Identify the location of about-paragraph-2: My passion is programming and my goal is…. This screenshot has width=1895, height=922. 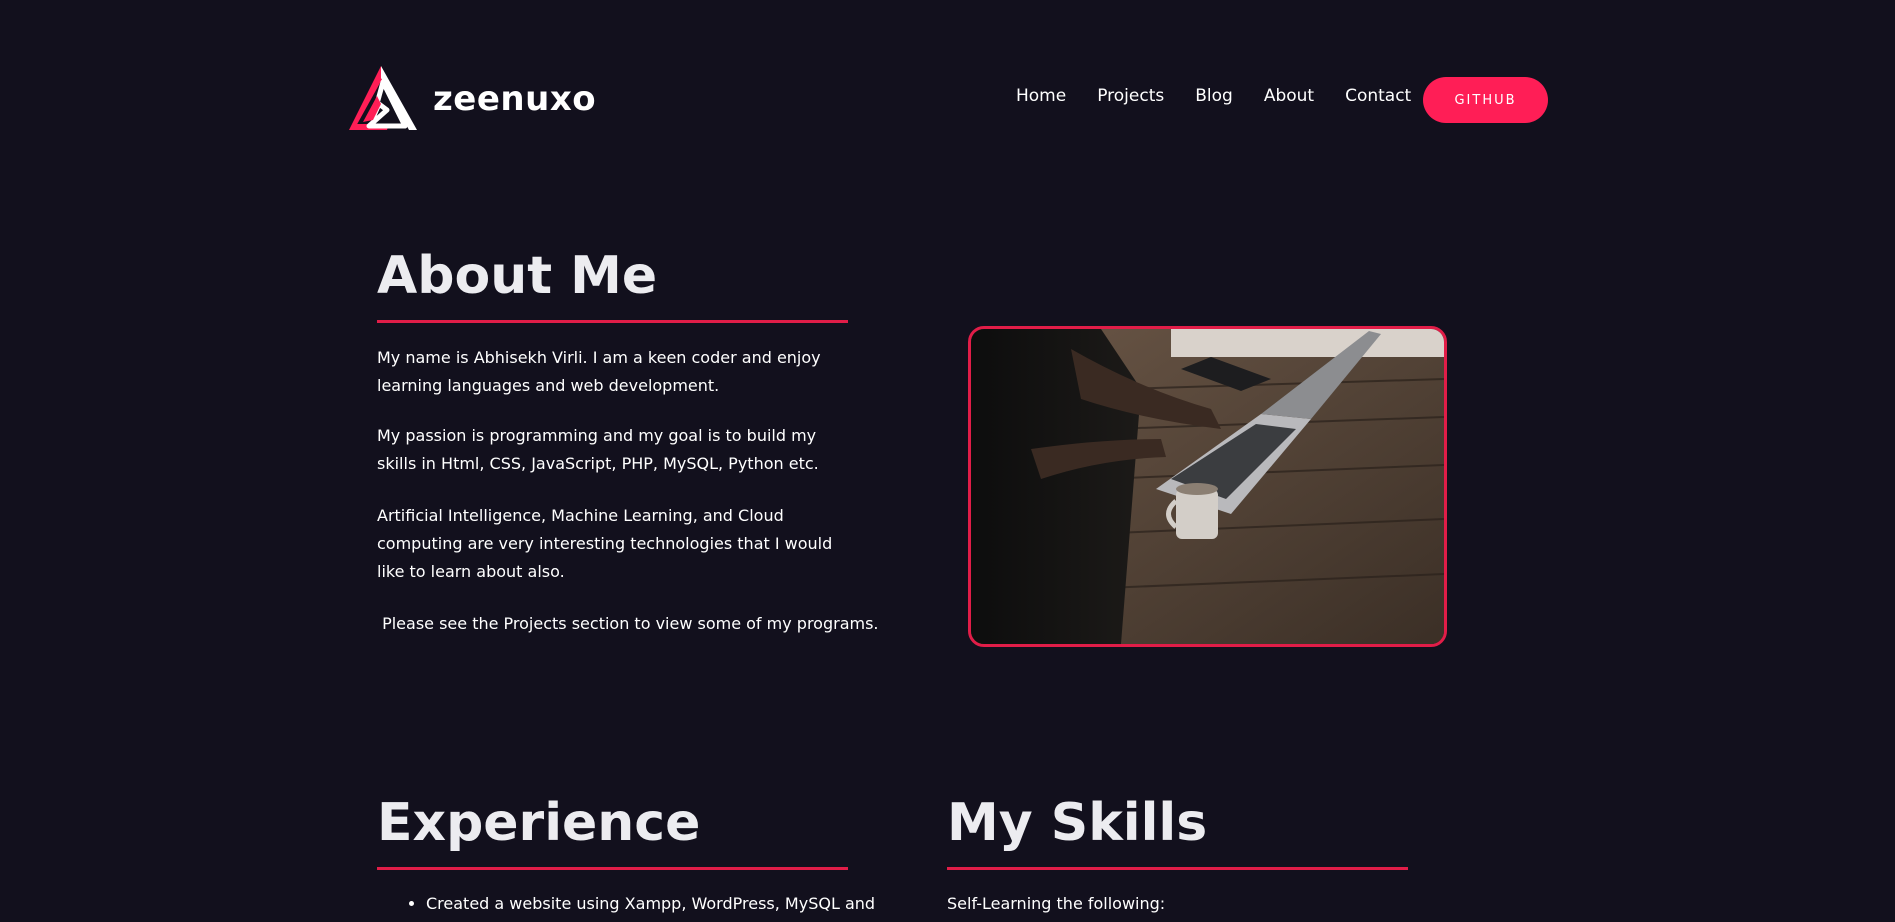
(598, 449).